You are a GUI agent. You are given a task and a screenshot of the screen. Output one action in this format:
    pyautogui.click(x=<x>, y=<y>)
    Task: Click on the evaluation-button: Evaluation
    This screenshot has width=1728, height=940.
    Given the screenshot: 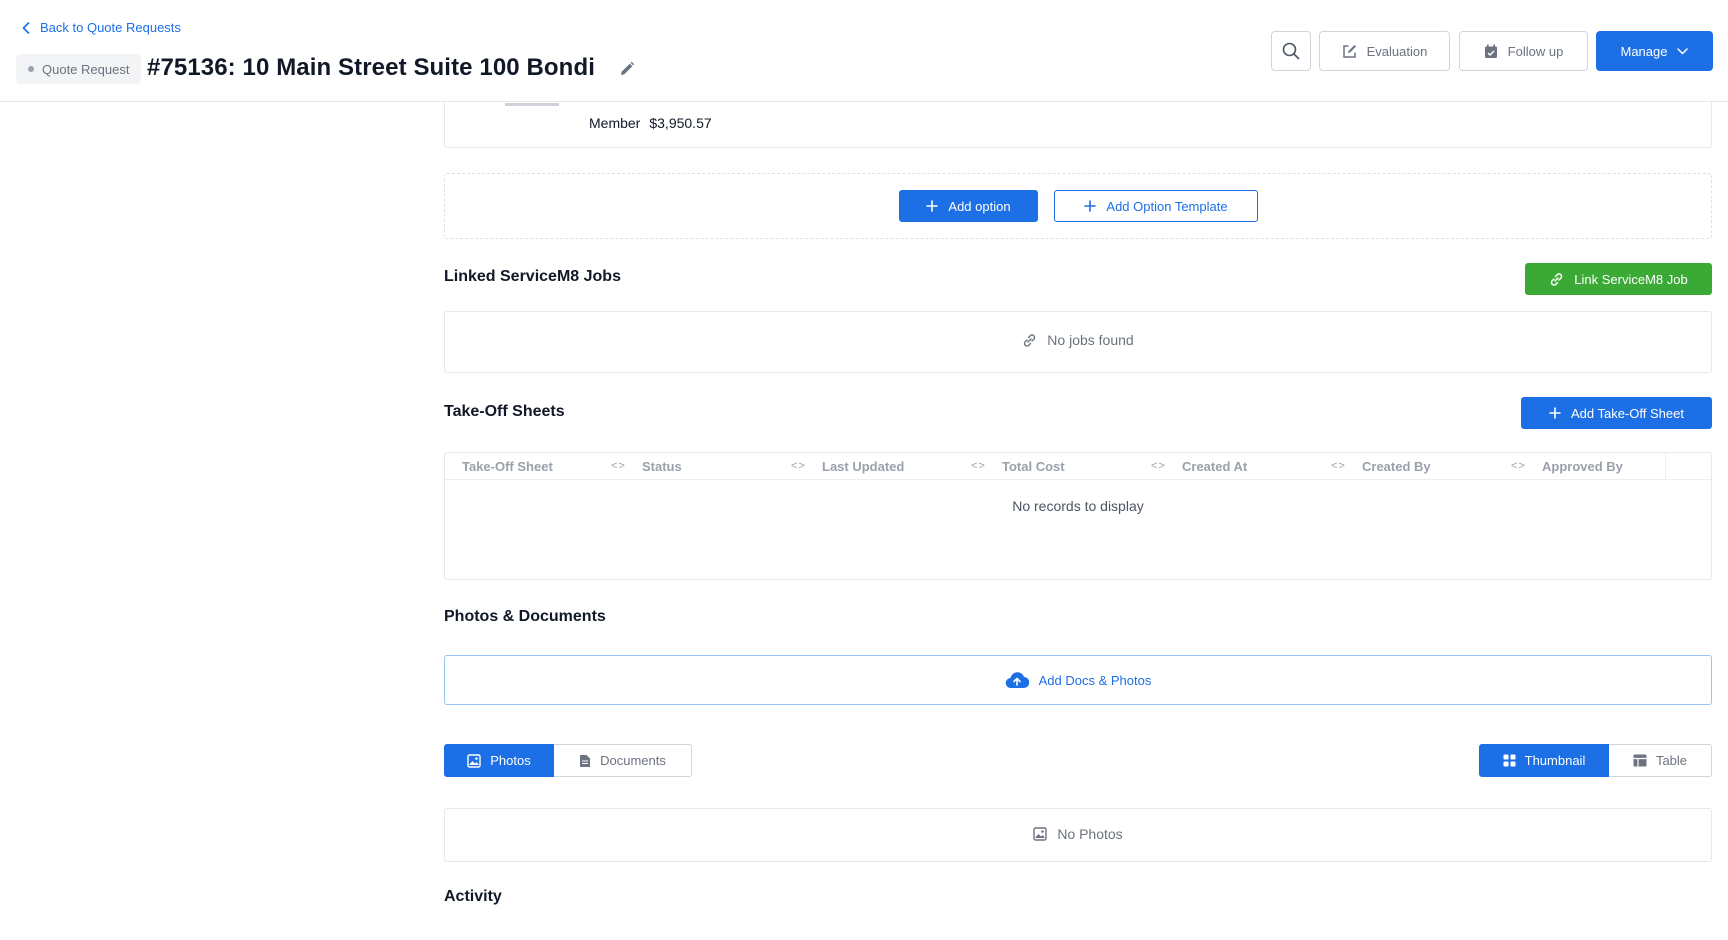 What is the action you would take?
    pyautogui.click(x=1384, y=51)
    